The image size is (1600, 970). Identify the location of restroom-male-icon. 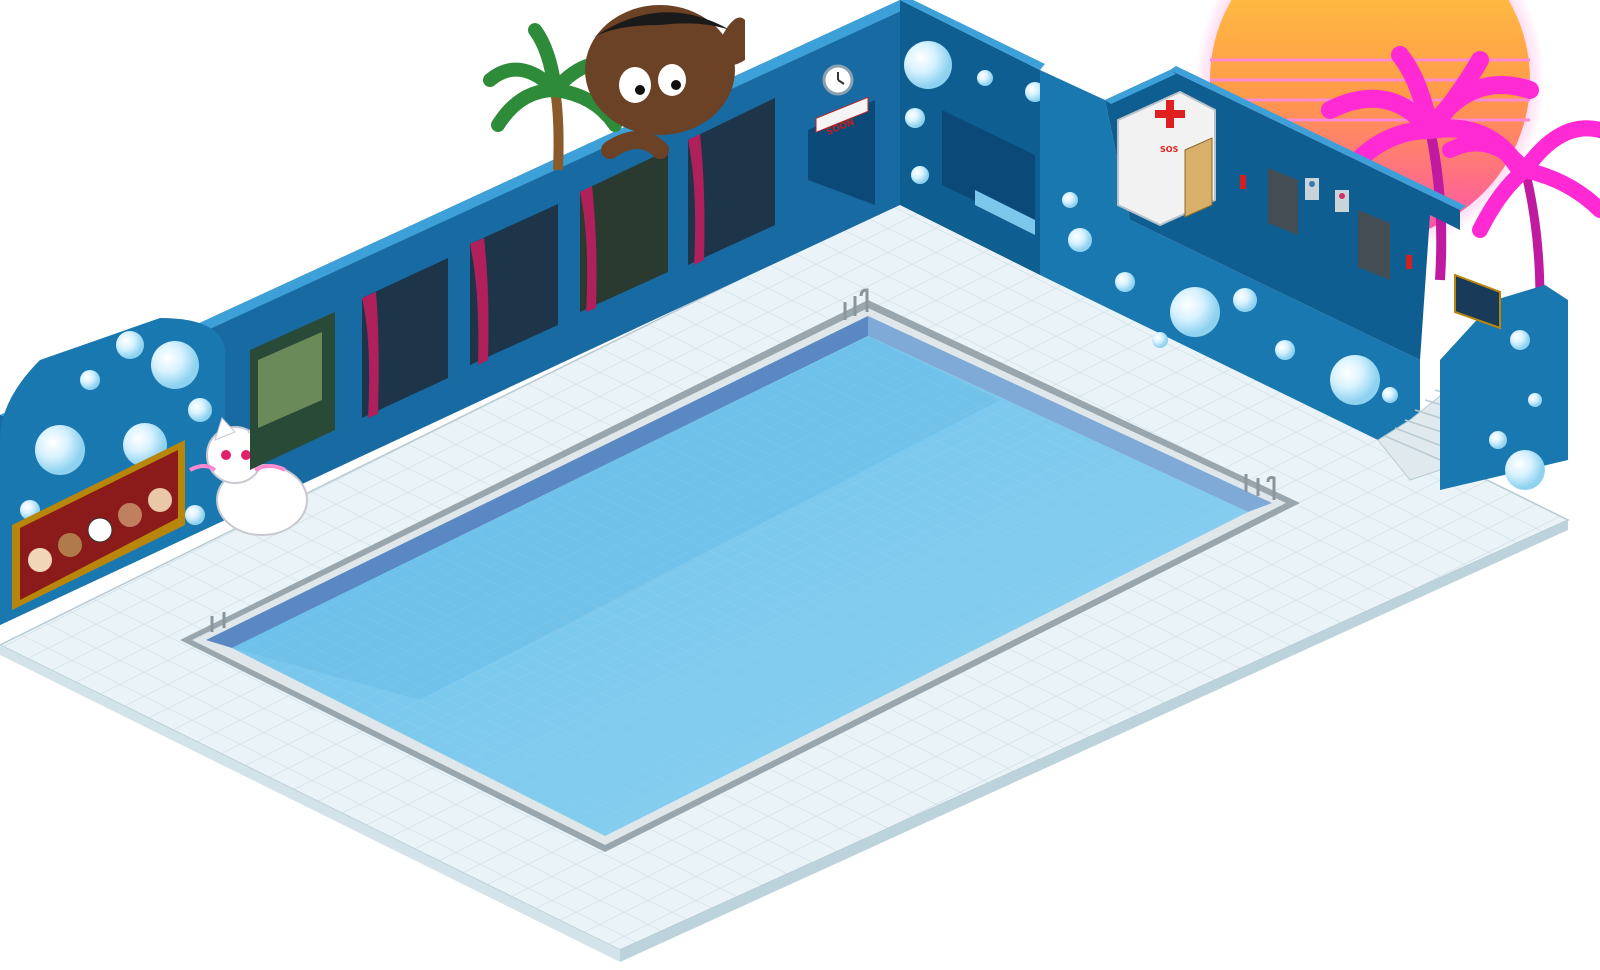
(1312, 189).